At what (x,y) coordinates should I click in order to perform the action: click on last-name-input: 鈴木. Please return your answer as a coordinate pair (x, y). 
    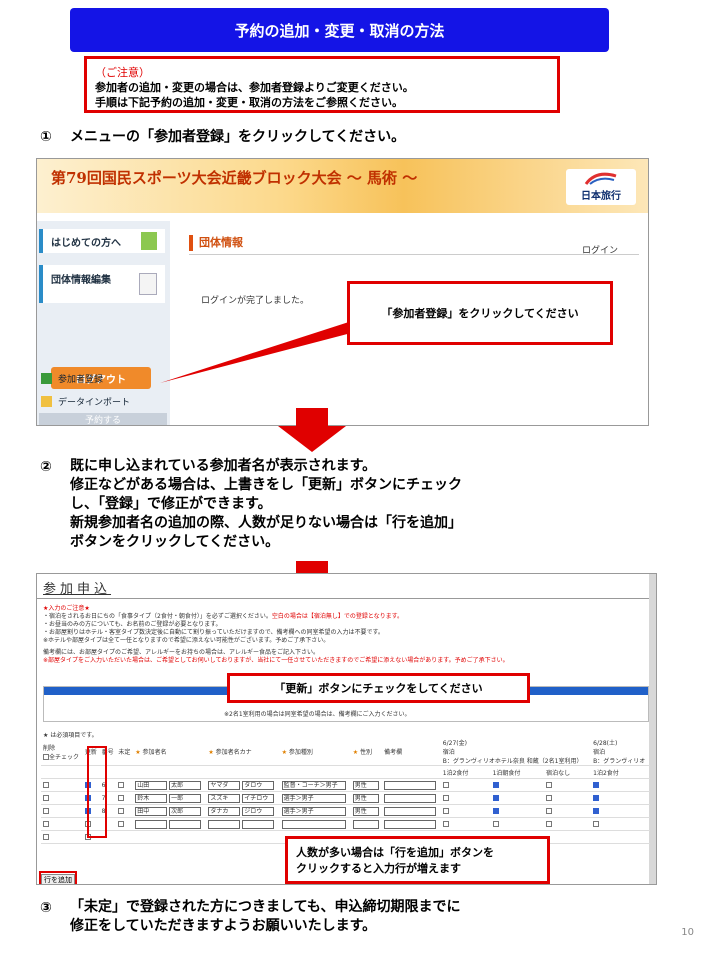
    Looking at the image, I should click on (151, 798).